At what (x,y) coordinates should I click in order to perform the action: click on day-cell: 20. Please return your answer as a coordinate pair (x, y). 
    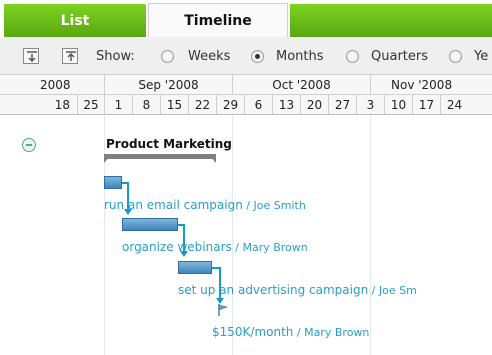
    Looking at the image, I should click on (314, 105).